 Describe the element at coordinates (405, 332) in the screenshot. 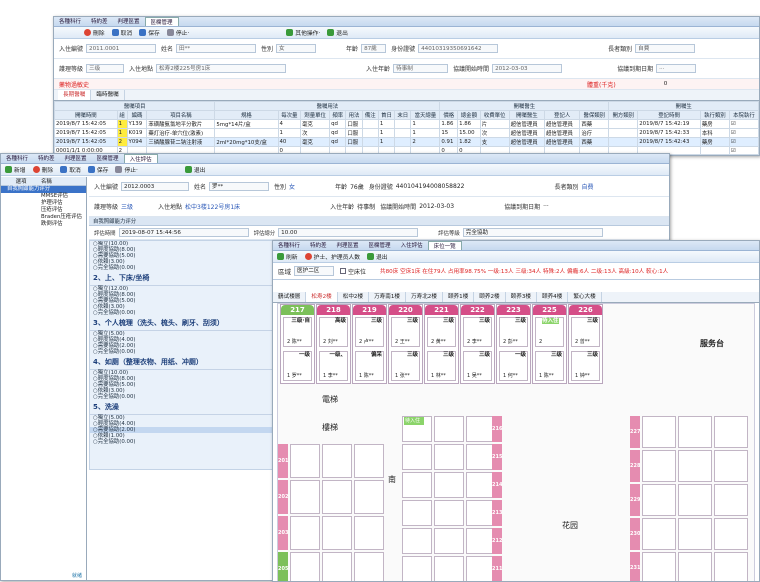

I see `bed-card: 三级 2 王**` at that location.